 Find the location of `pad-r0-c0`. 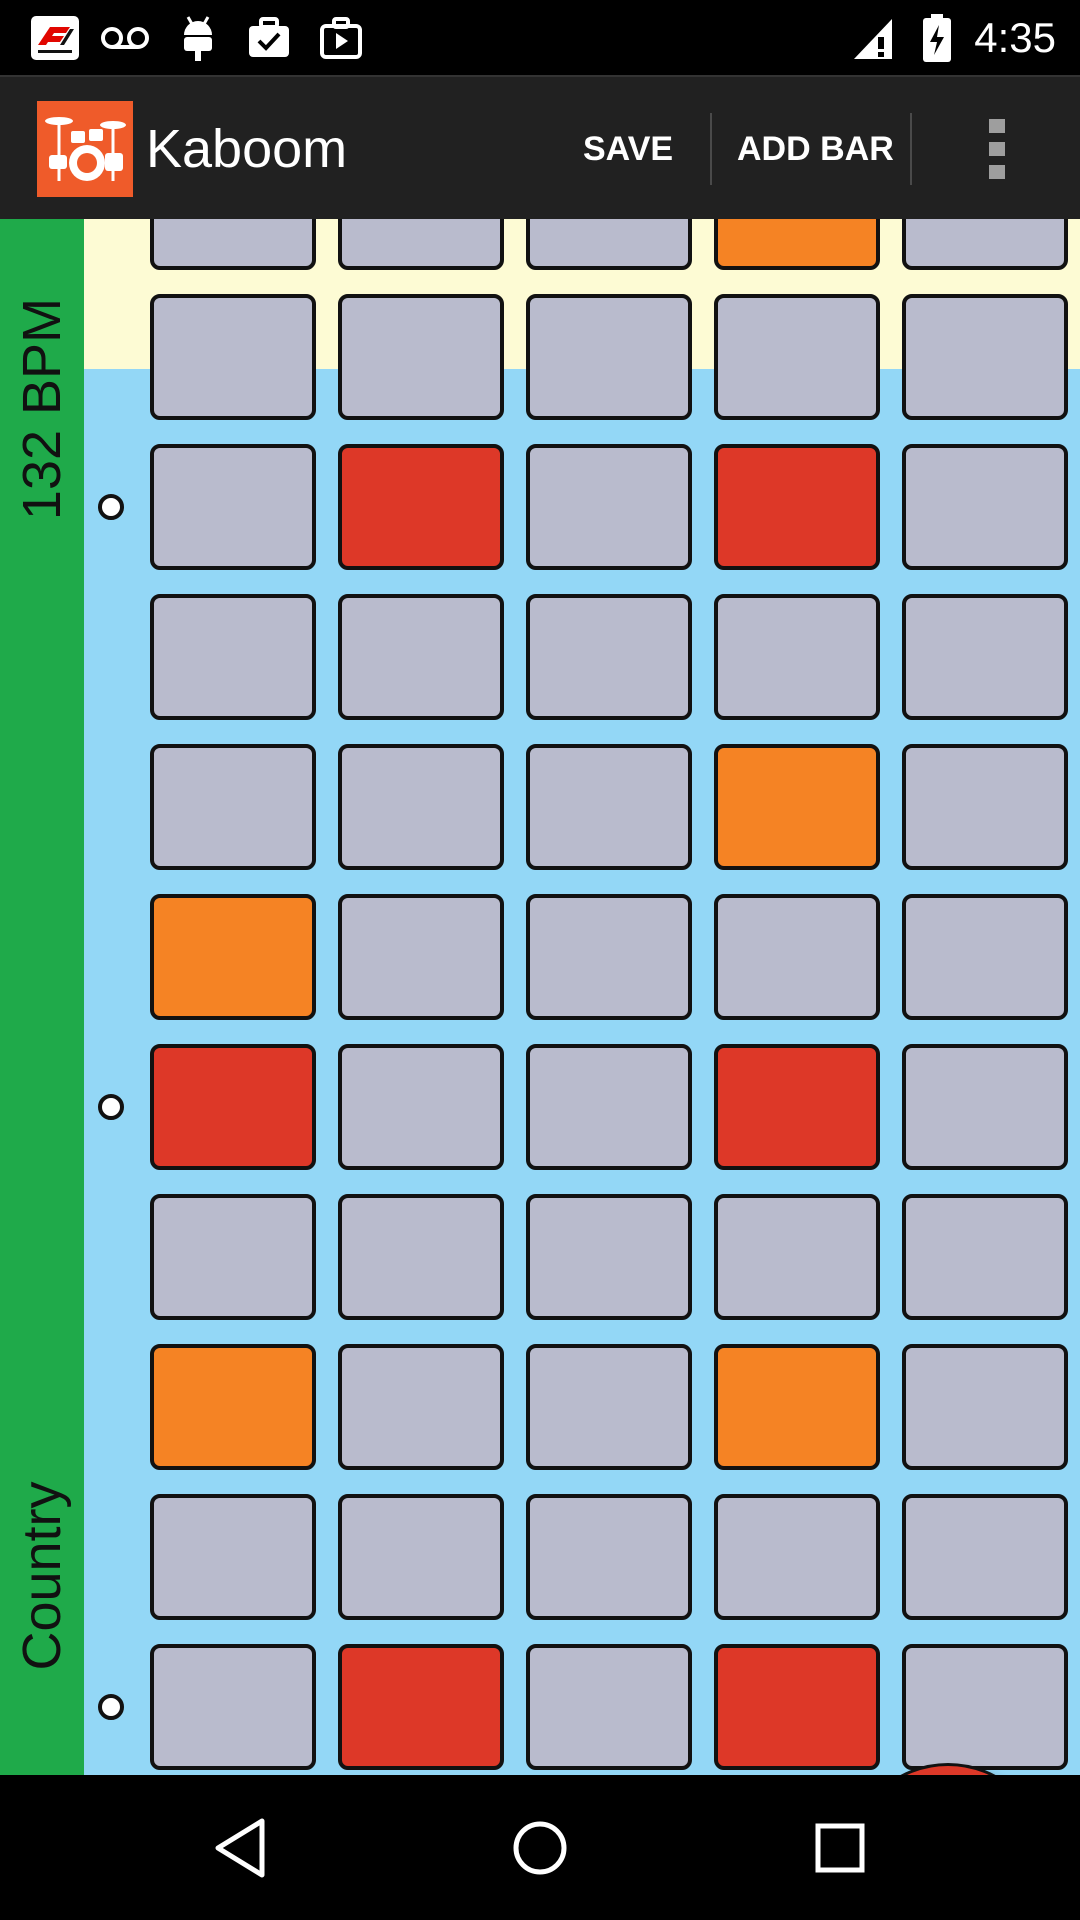

pad-r0-c0 is located at coordinates (233, 244).